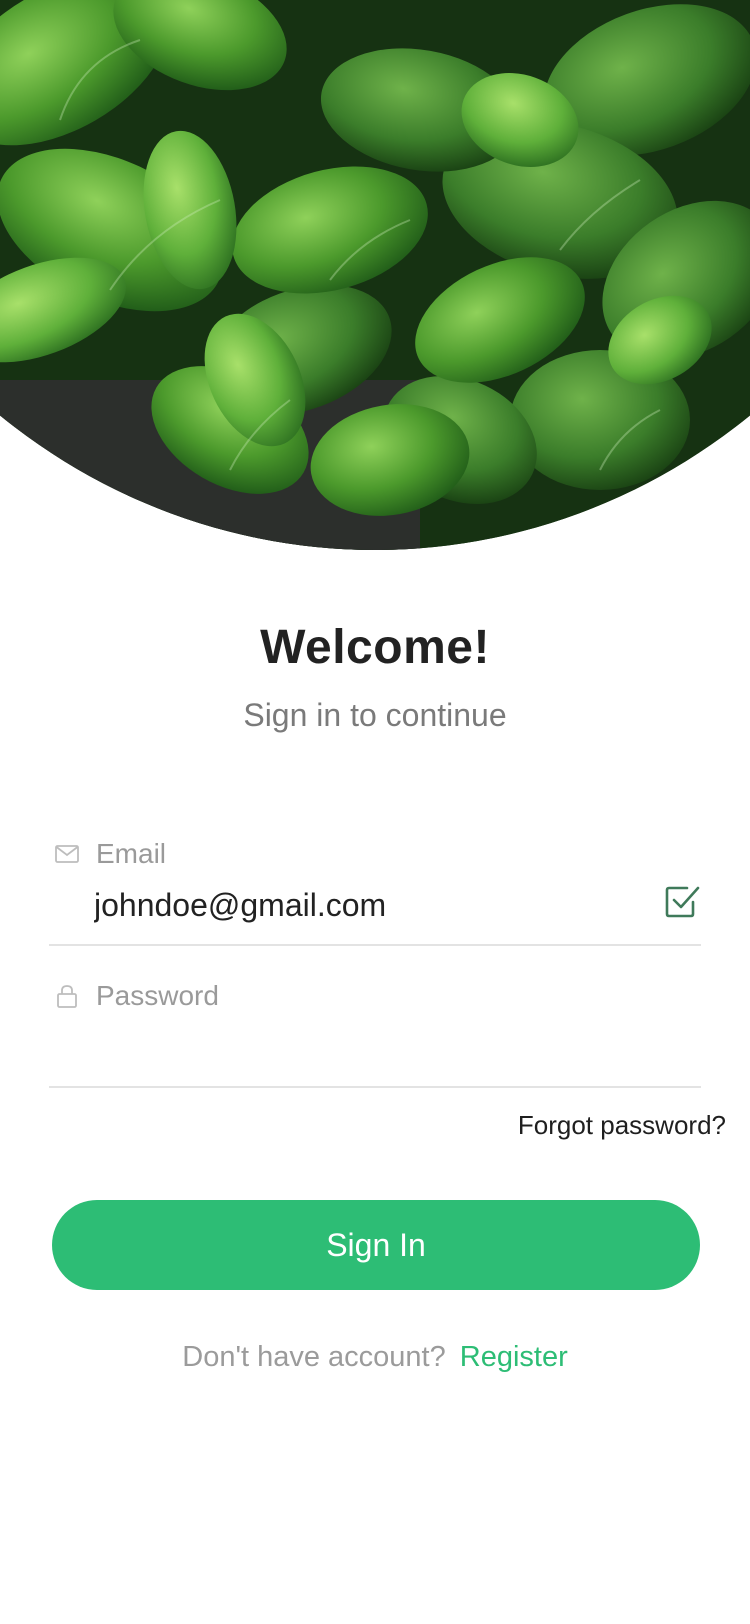 The height and width of the screenshot is (1624, 750). What do you see at coordinates (622, 1125) in the screenshot?
I see `forgot-password-link: Forgot password?` at bounding box center [622, 1125].